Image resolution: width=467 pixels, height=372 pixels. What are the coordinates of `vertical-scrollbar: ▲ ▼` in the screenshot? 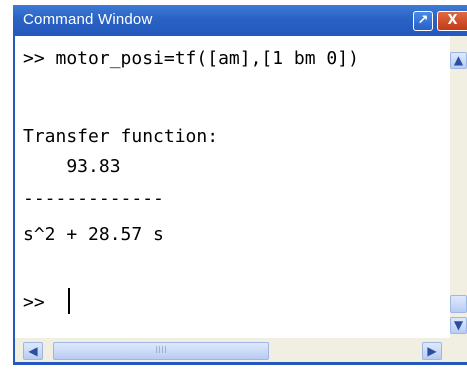 It's located at (458, 187).